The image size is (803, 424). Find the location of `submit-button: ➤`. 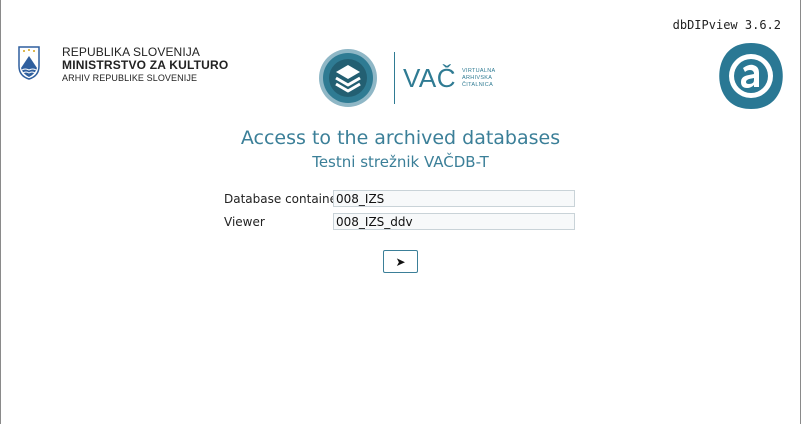

submit-button: ➤ is located at coordinates (400, 261).